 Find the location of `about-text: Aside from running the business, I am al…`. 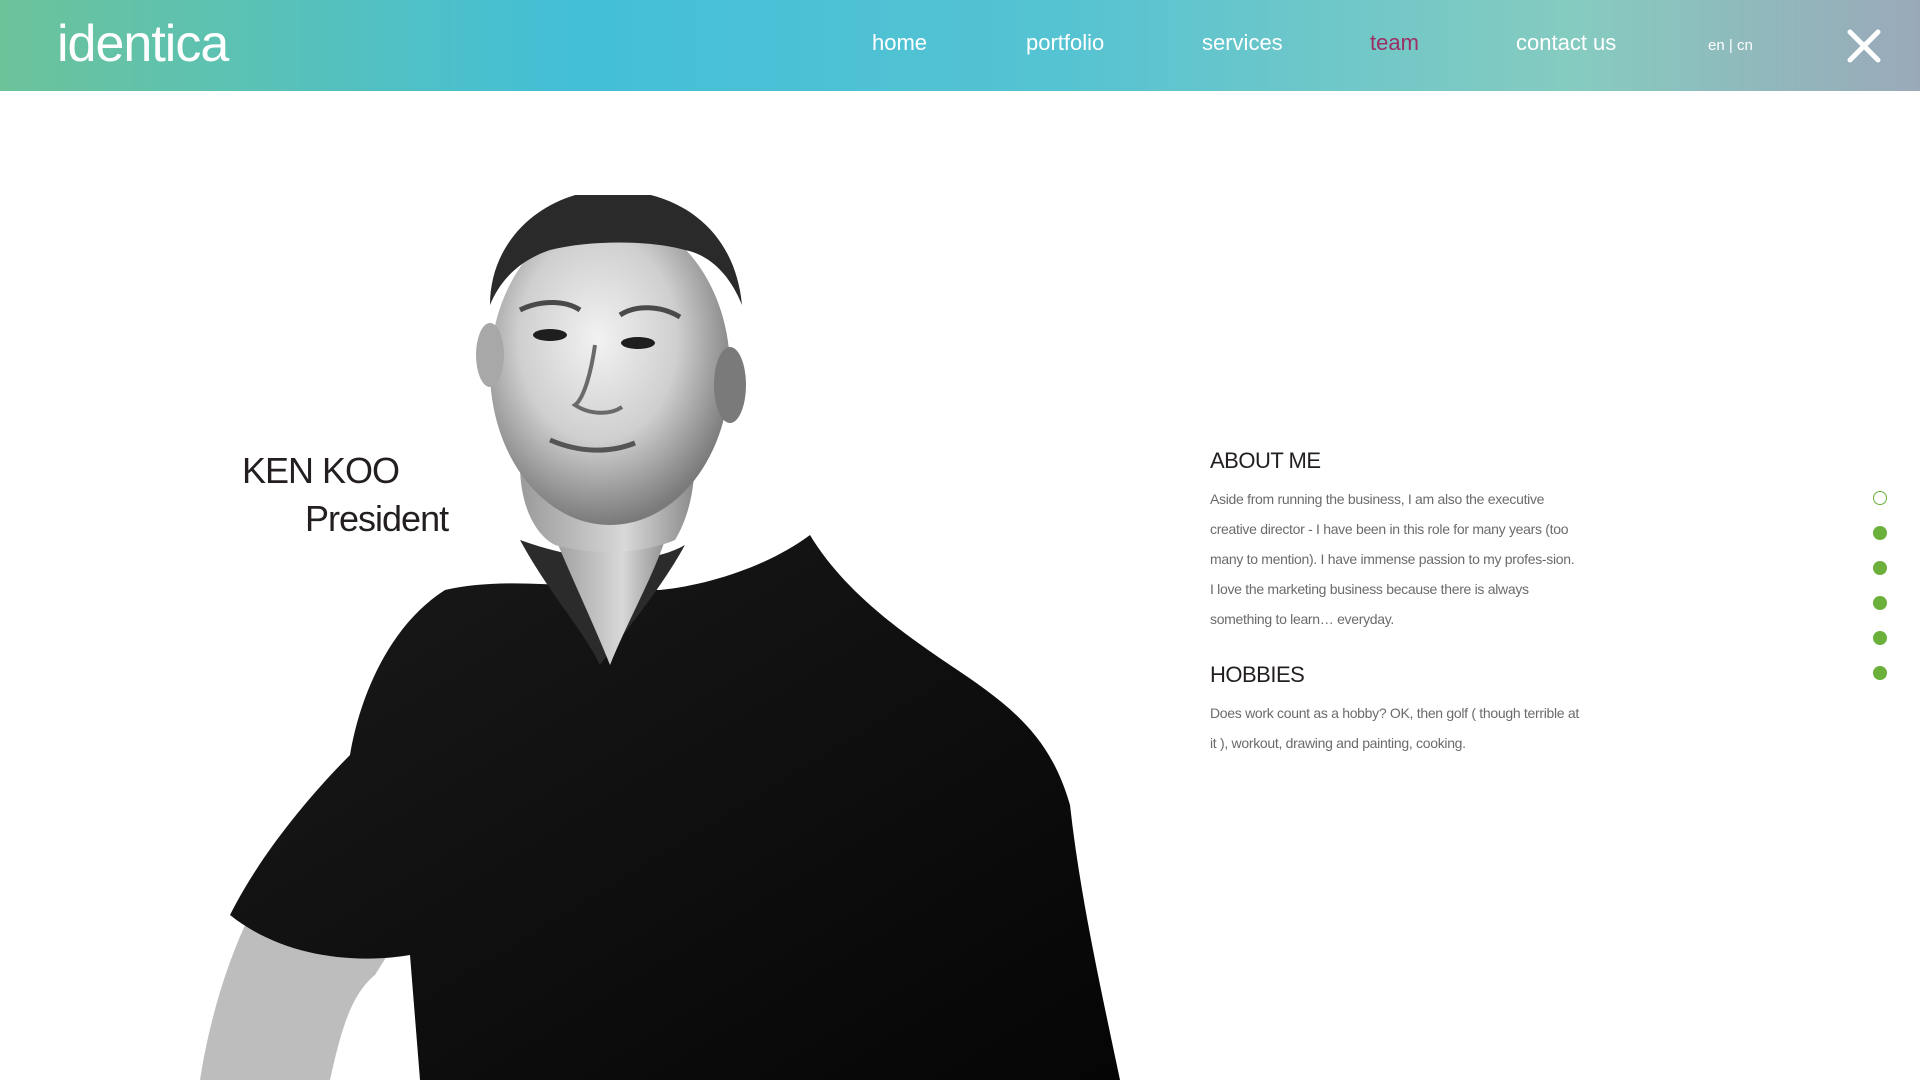

about-text: Aside from running the business, I am al… is located at coordinates (1392, 559).